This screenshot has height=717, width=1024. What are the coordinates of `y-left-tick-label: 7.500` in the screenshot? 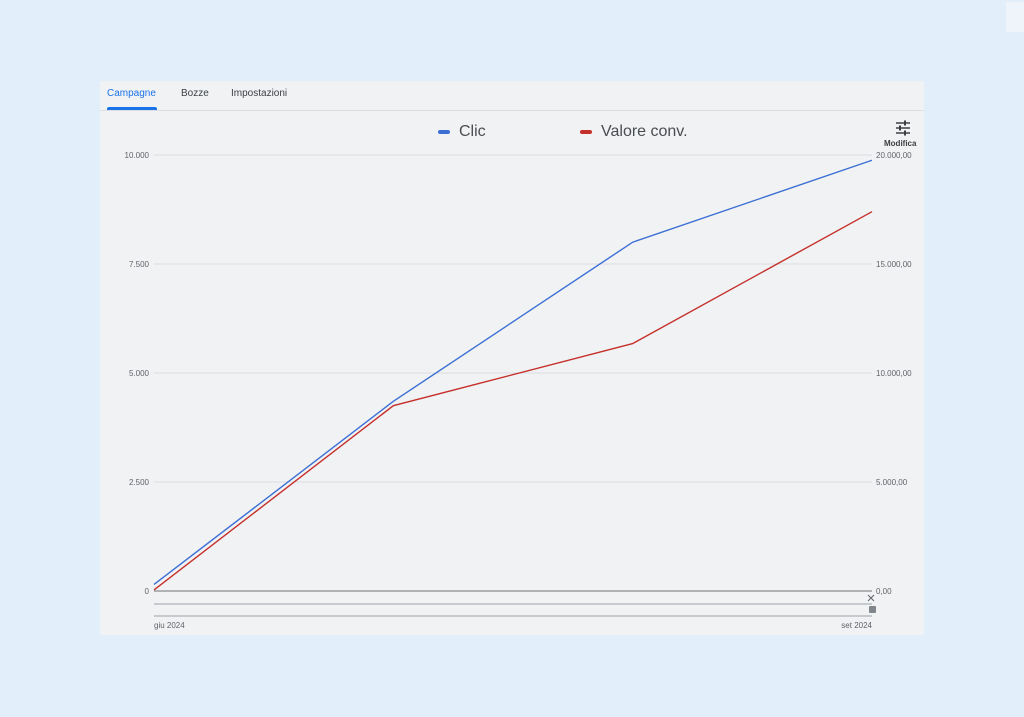 It's located at (139, 264).